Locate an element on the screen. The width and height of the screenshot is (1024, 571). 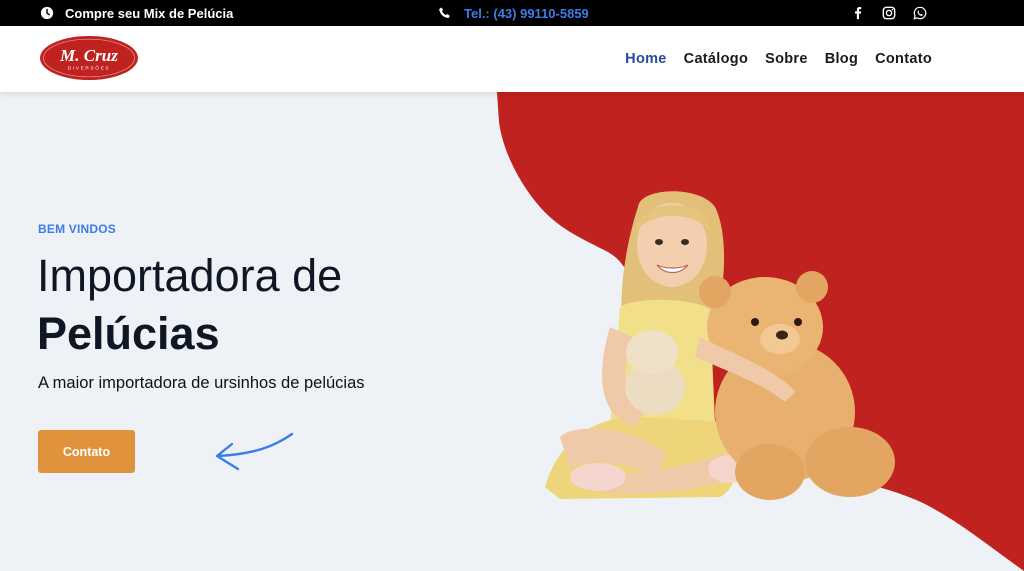
phone-link: Tel.: (43) 99110-5859 is located at coordinates (526, 13).